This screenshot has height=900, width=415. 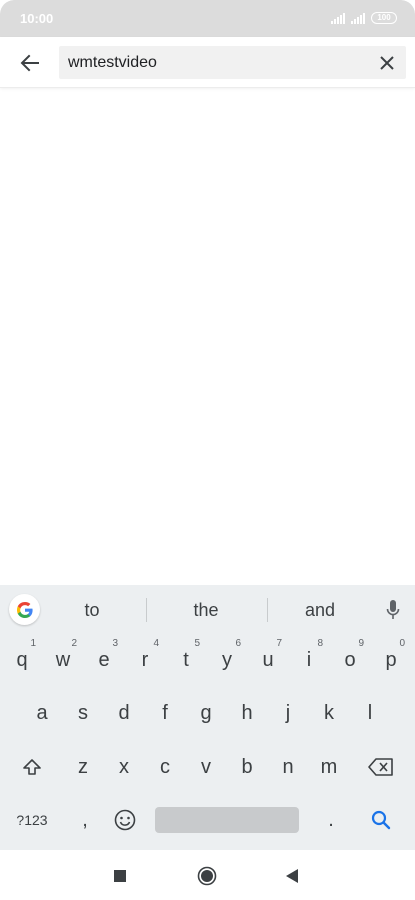 I want to click on shift-arrow-icon, so click(x=32, y=767).